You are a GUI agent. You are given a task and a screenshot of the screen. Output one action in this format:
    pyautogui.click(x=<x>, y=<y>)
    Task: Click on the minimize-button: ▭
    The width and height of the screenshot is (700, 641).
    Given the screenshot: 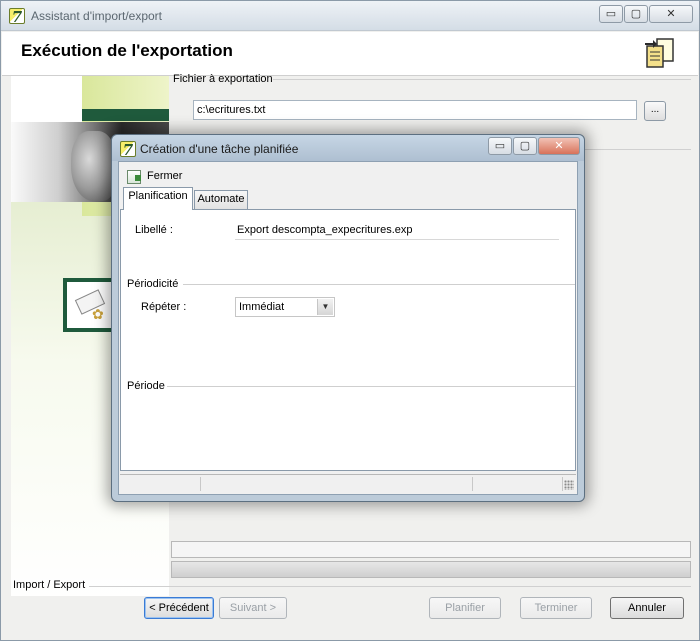 What is the action you would take?
    pyautogui.click(x=611, y=14)
    